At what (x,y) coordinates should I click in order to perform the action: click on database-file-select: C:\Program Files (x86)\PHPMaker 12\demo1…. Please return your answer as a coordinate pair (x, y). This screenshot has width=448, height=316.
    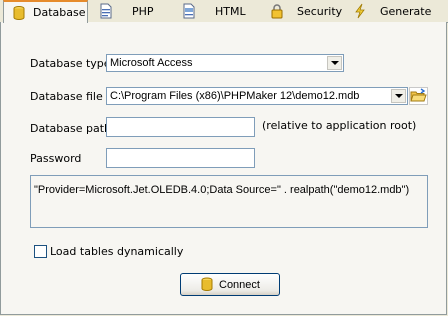
    Looking at the image, I should click on (257, 96).